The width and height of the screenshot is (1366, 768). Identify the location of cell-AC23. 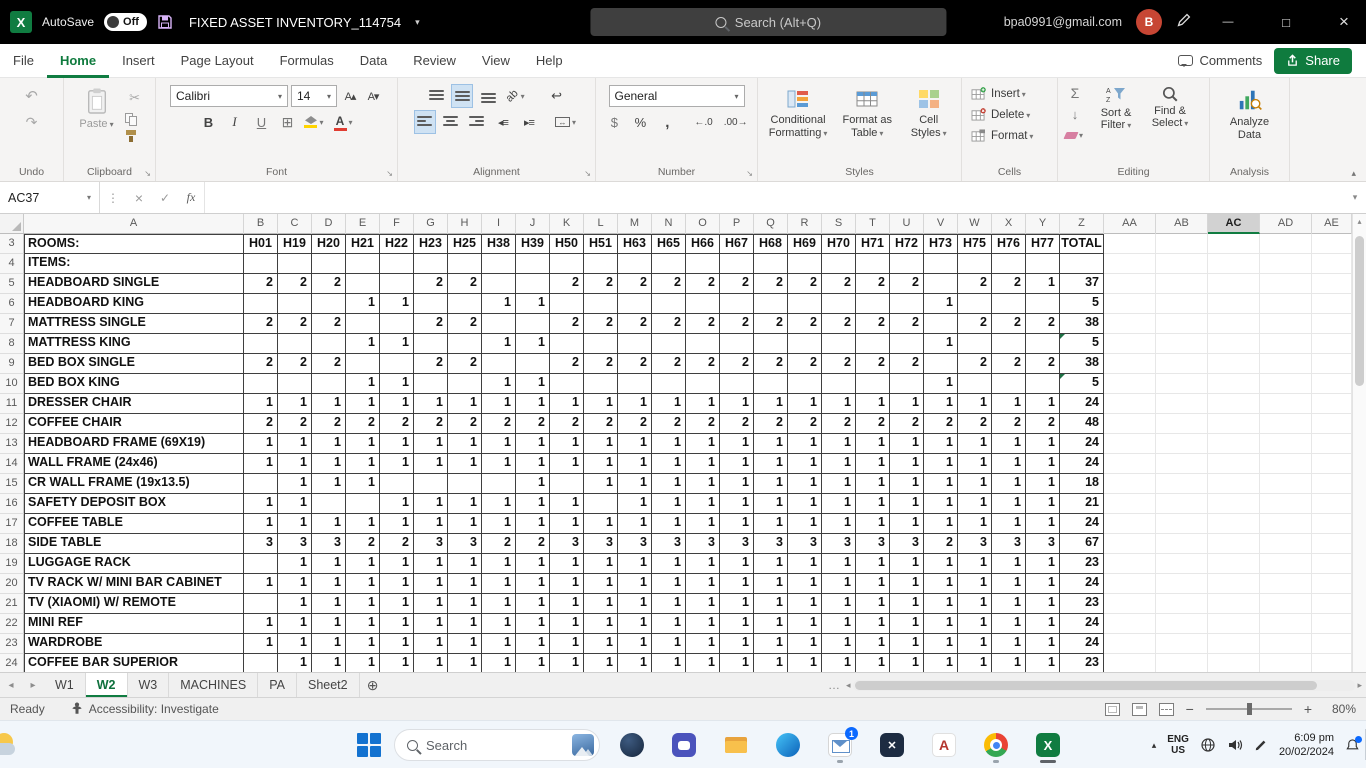
(1234, 644).